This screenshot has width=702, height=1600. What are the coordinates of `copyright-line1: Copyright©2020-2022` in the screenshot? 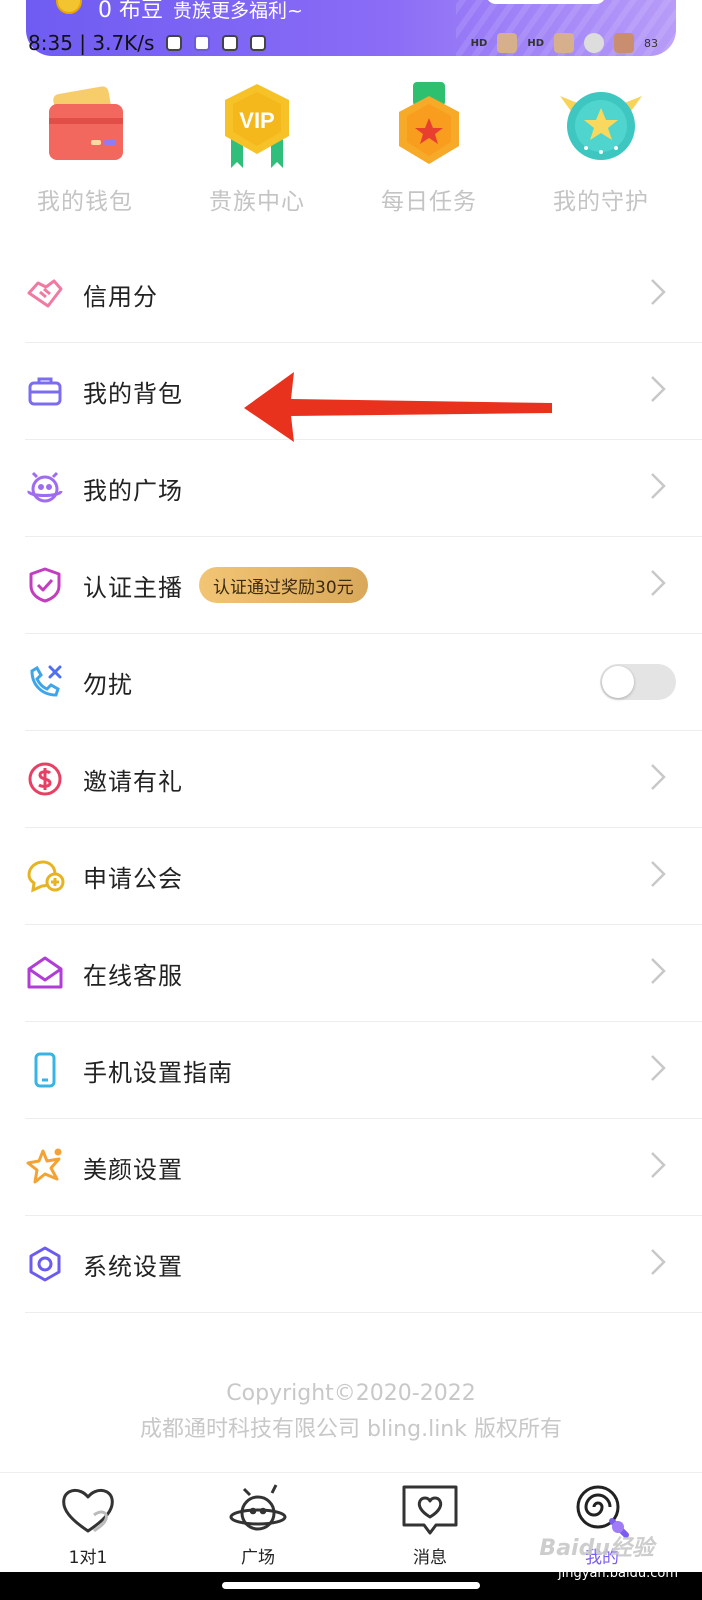 It's located at (351, 1393).